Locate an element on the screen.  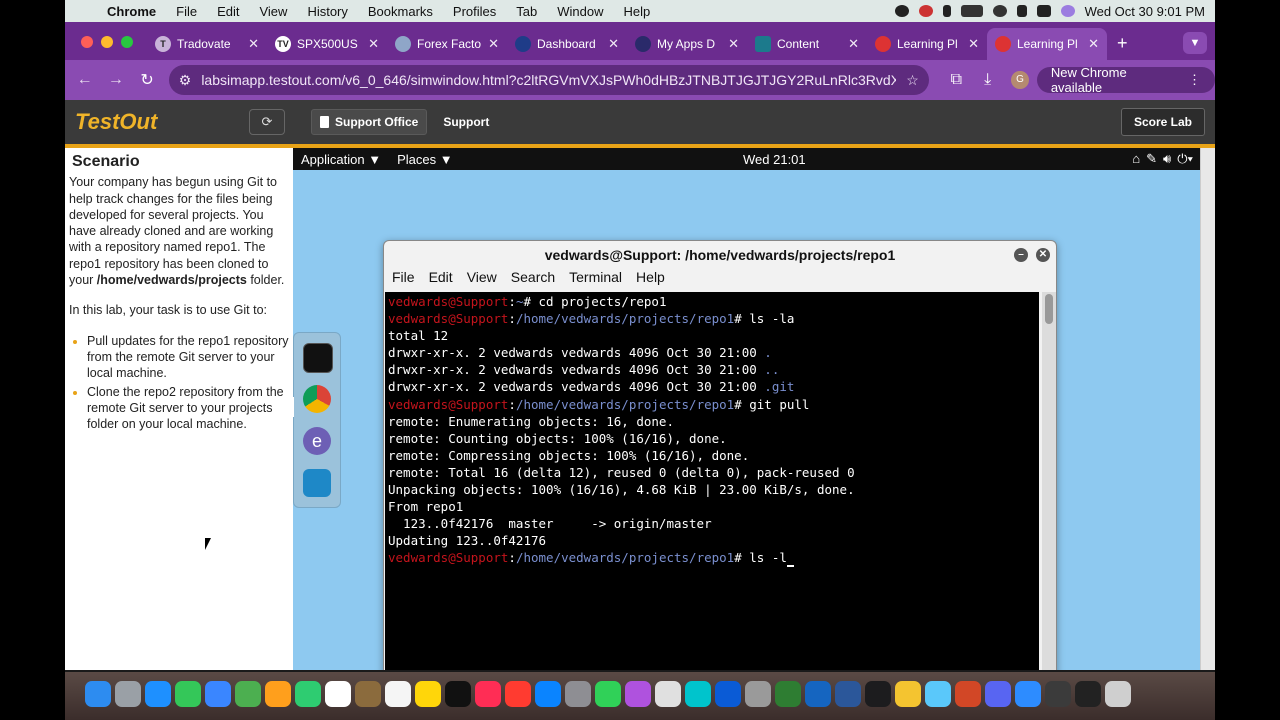
new-chrome-available-button: New Chrome available ⋮ is located at coordinates (1125, 80).